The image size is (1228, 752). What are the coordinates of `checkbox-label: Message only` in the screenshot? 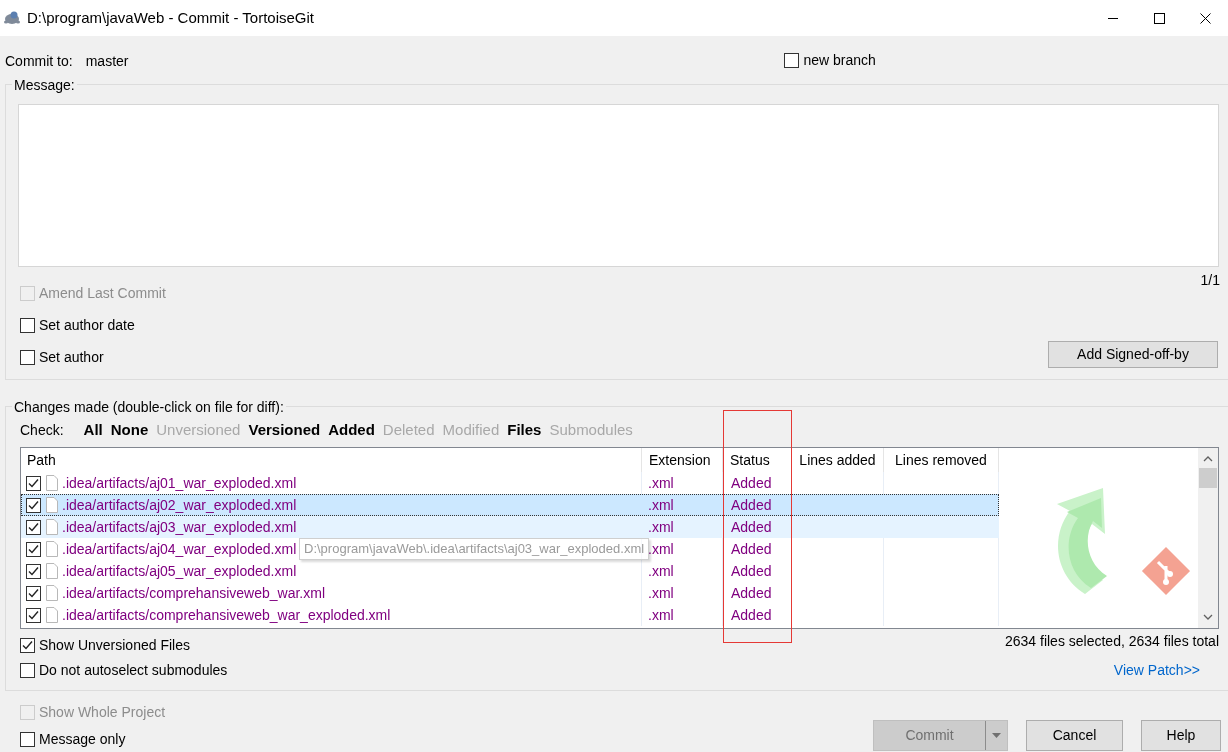 It's located at (82, 739).